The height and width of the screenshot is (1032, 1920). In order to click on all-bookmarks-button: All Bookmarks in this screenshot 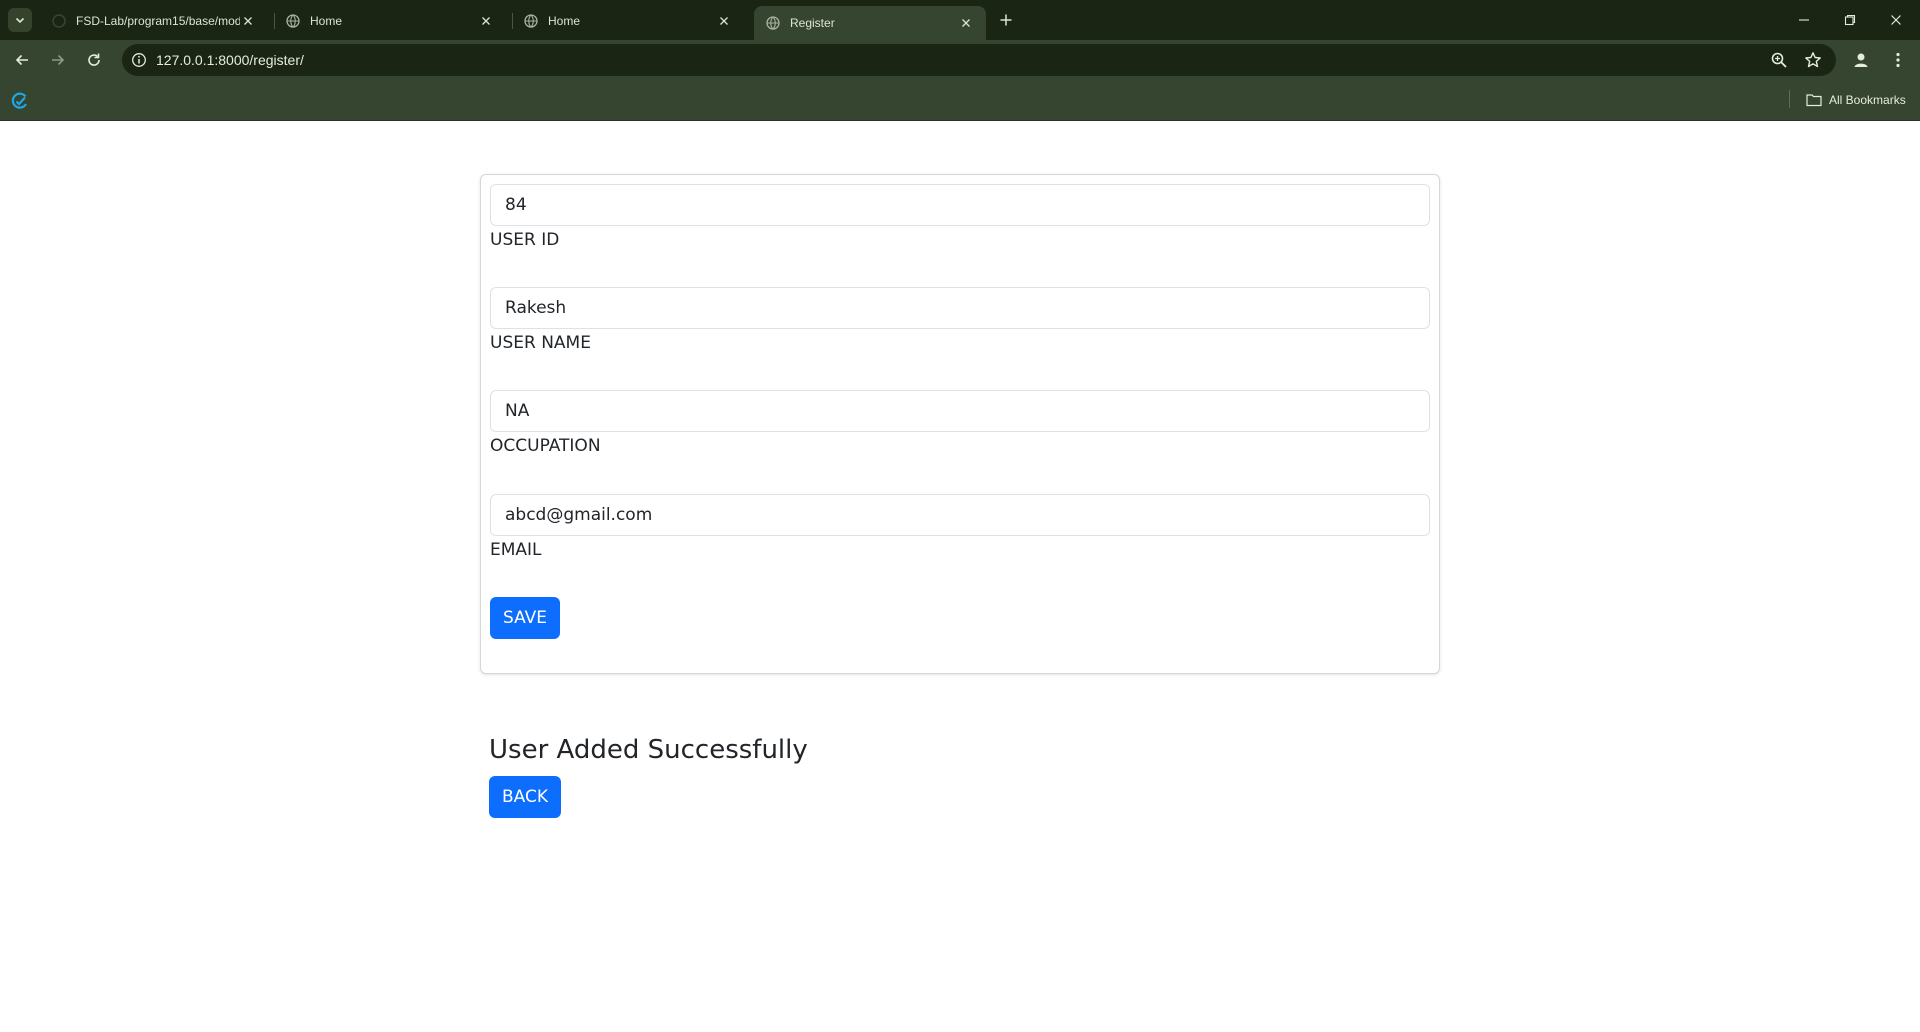, I will do `click(1856, 100)`.